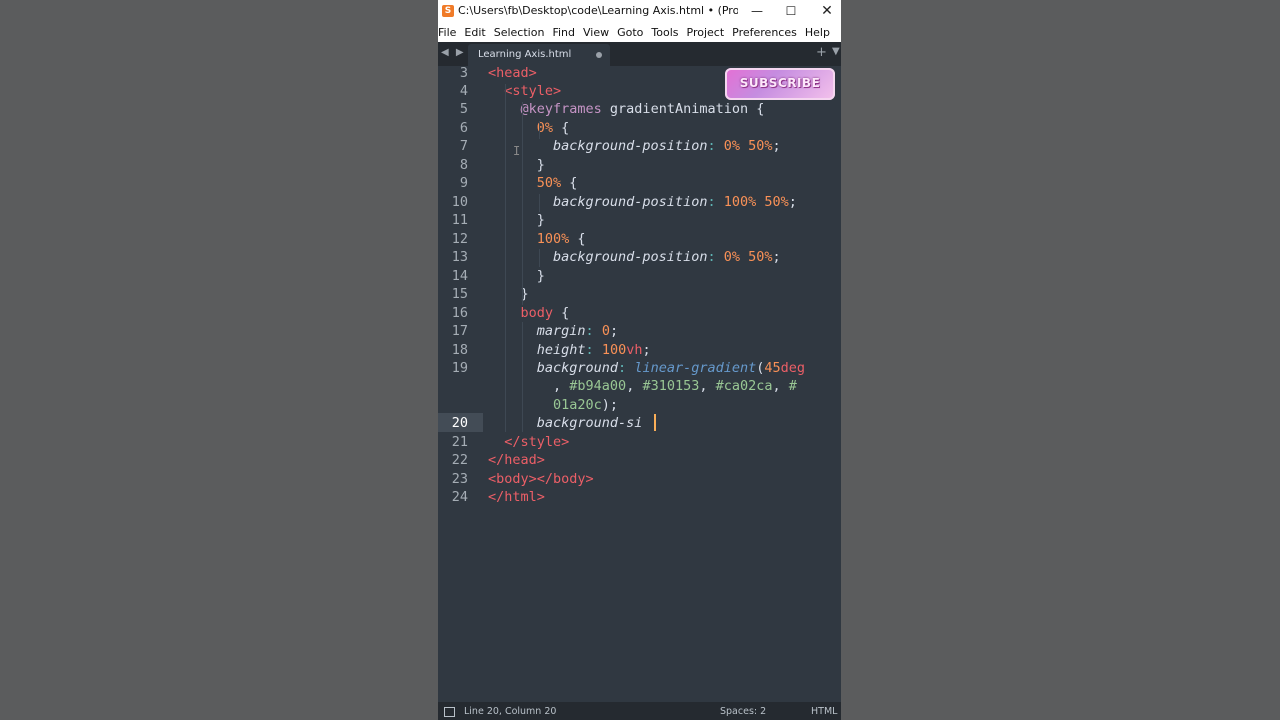 The height and width of the screenshot is (720, 1280). I want to click on code-line: background-position: 100% 50%;, so click(642, 202).